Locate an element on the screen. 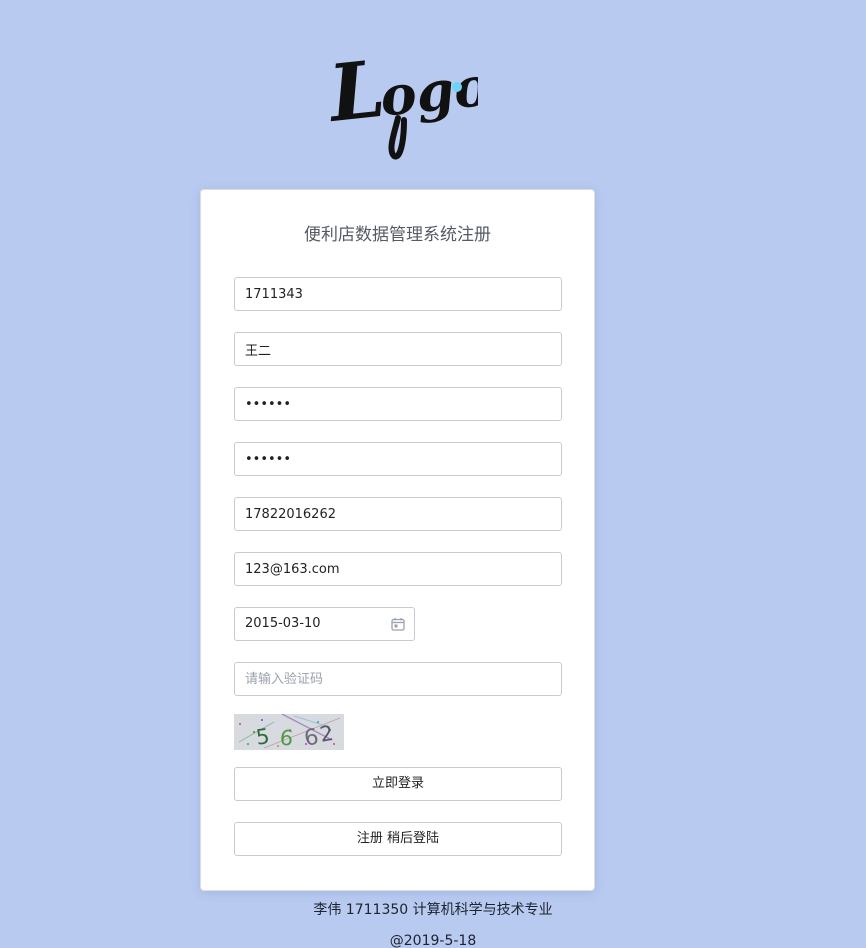  captcha-image: 5 6 6 2 is located at coordinates (289, 732).